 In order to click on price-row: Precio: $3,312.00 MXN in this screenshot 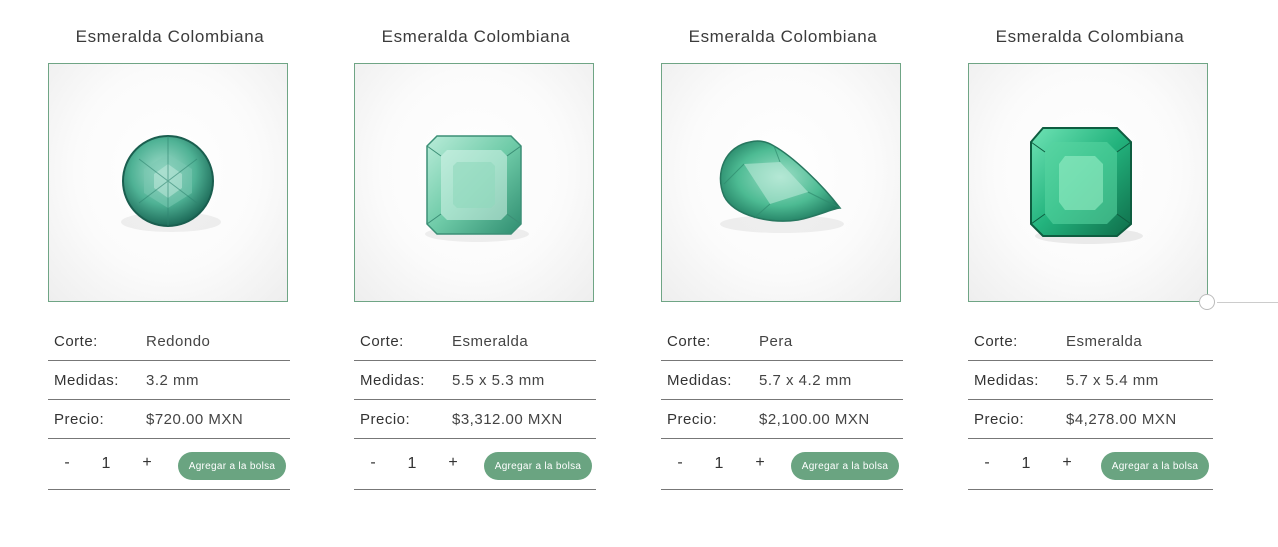, I will do `click(475, 419)`.